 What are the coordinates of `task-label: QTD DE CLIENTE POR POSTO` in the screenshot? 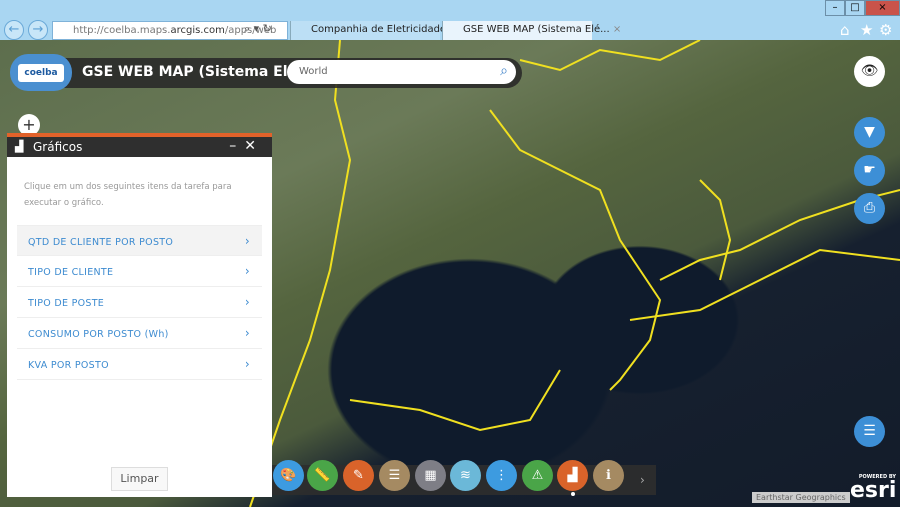 It's located at (101, 242).